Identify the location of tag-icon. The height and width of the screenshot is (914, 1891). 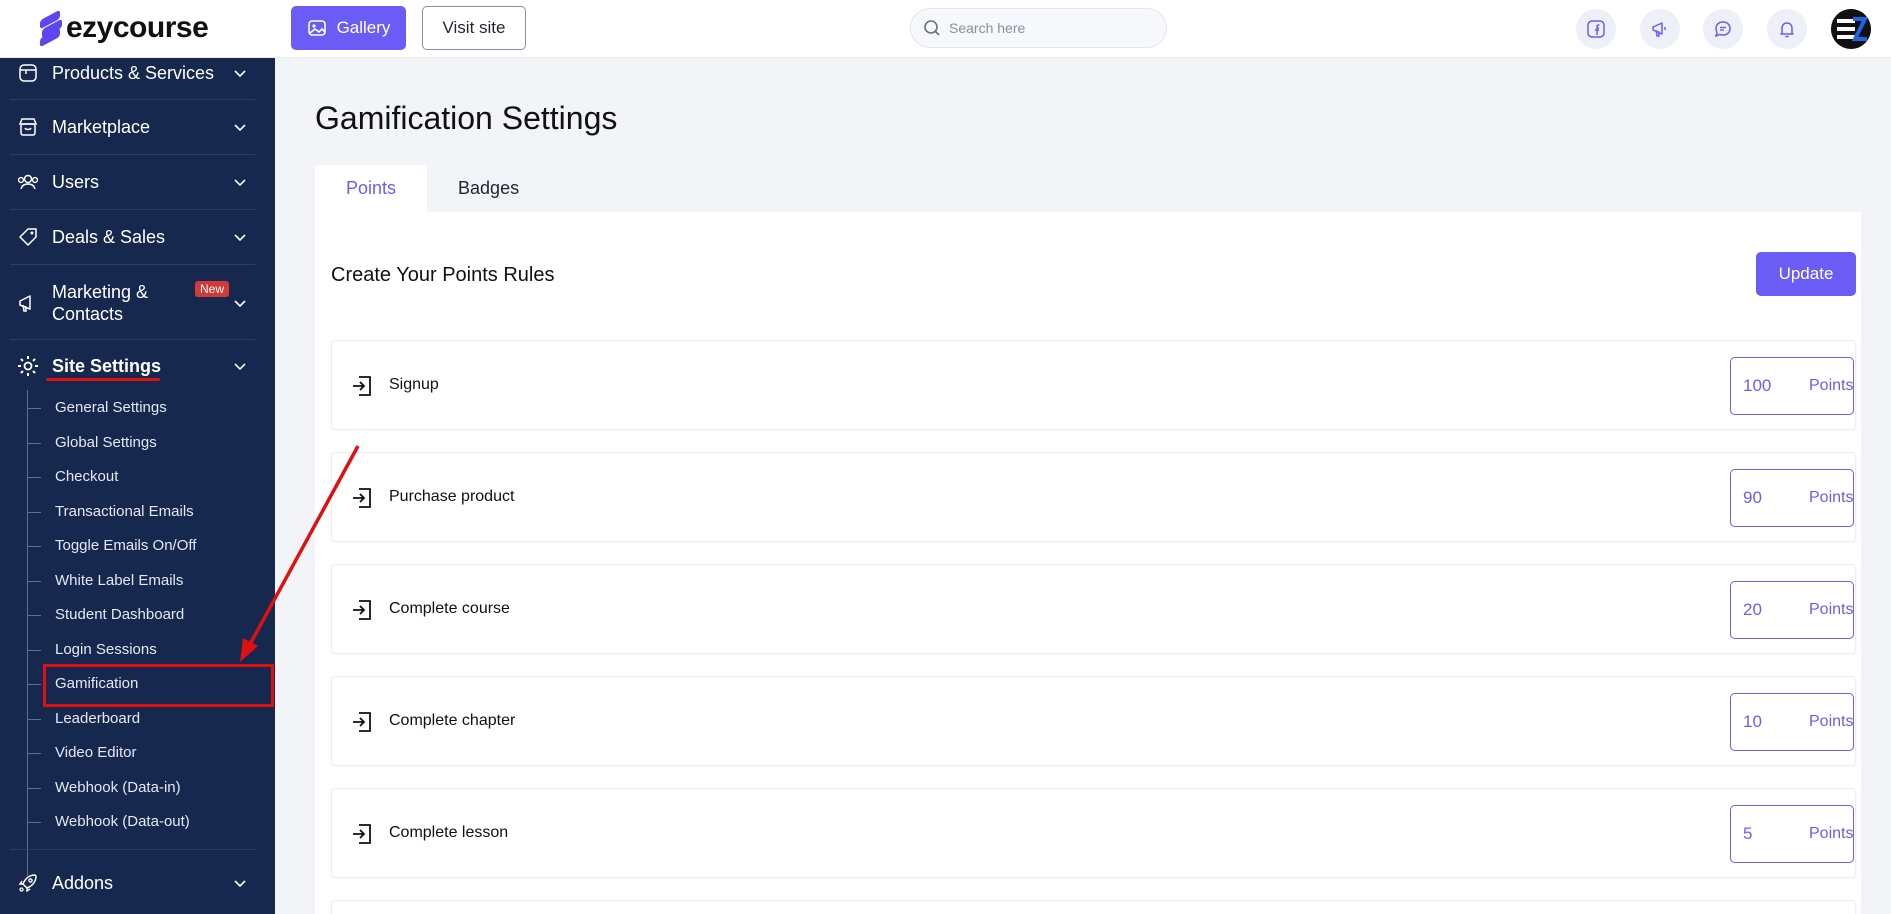
(28, 237).